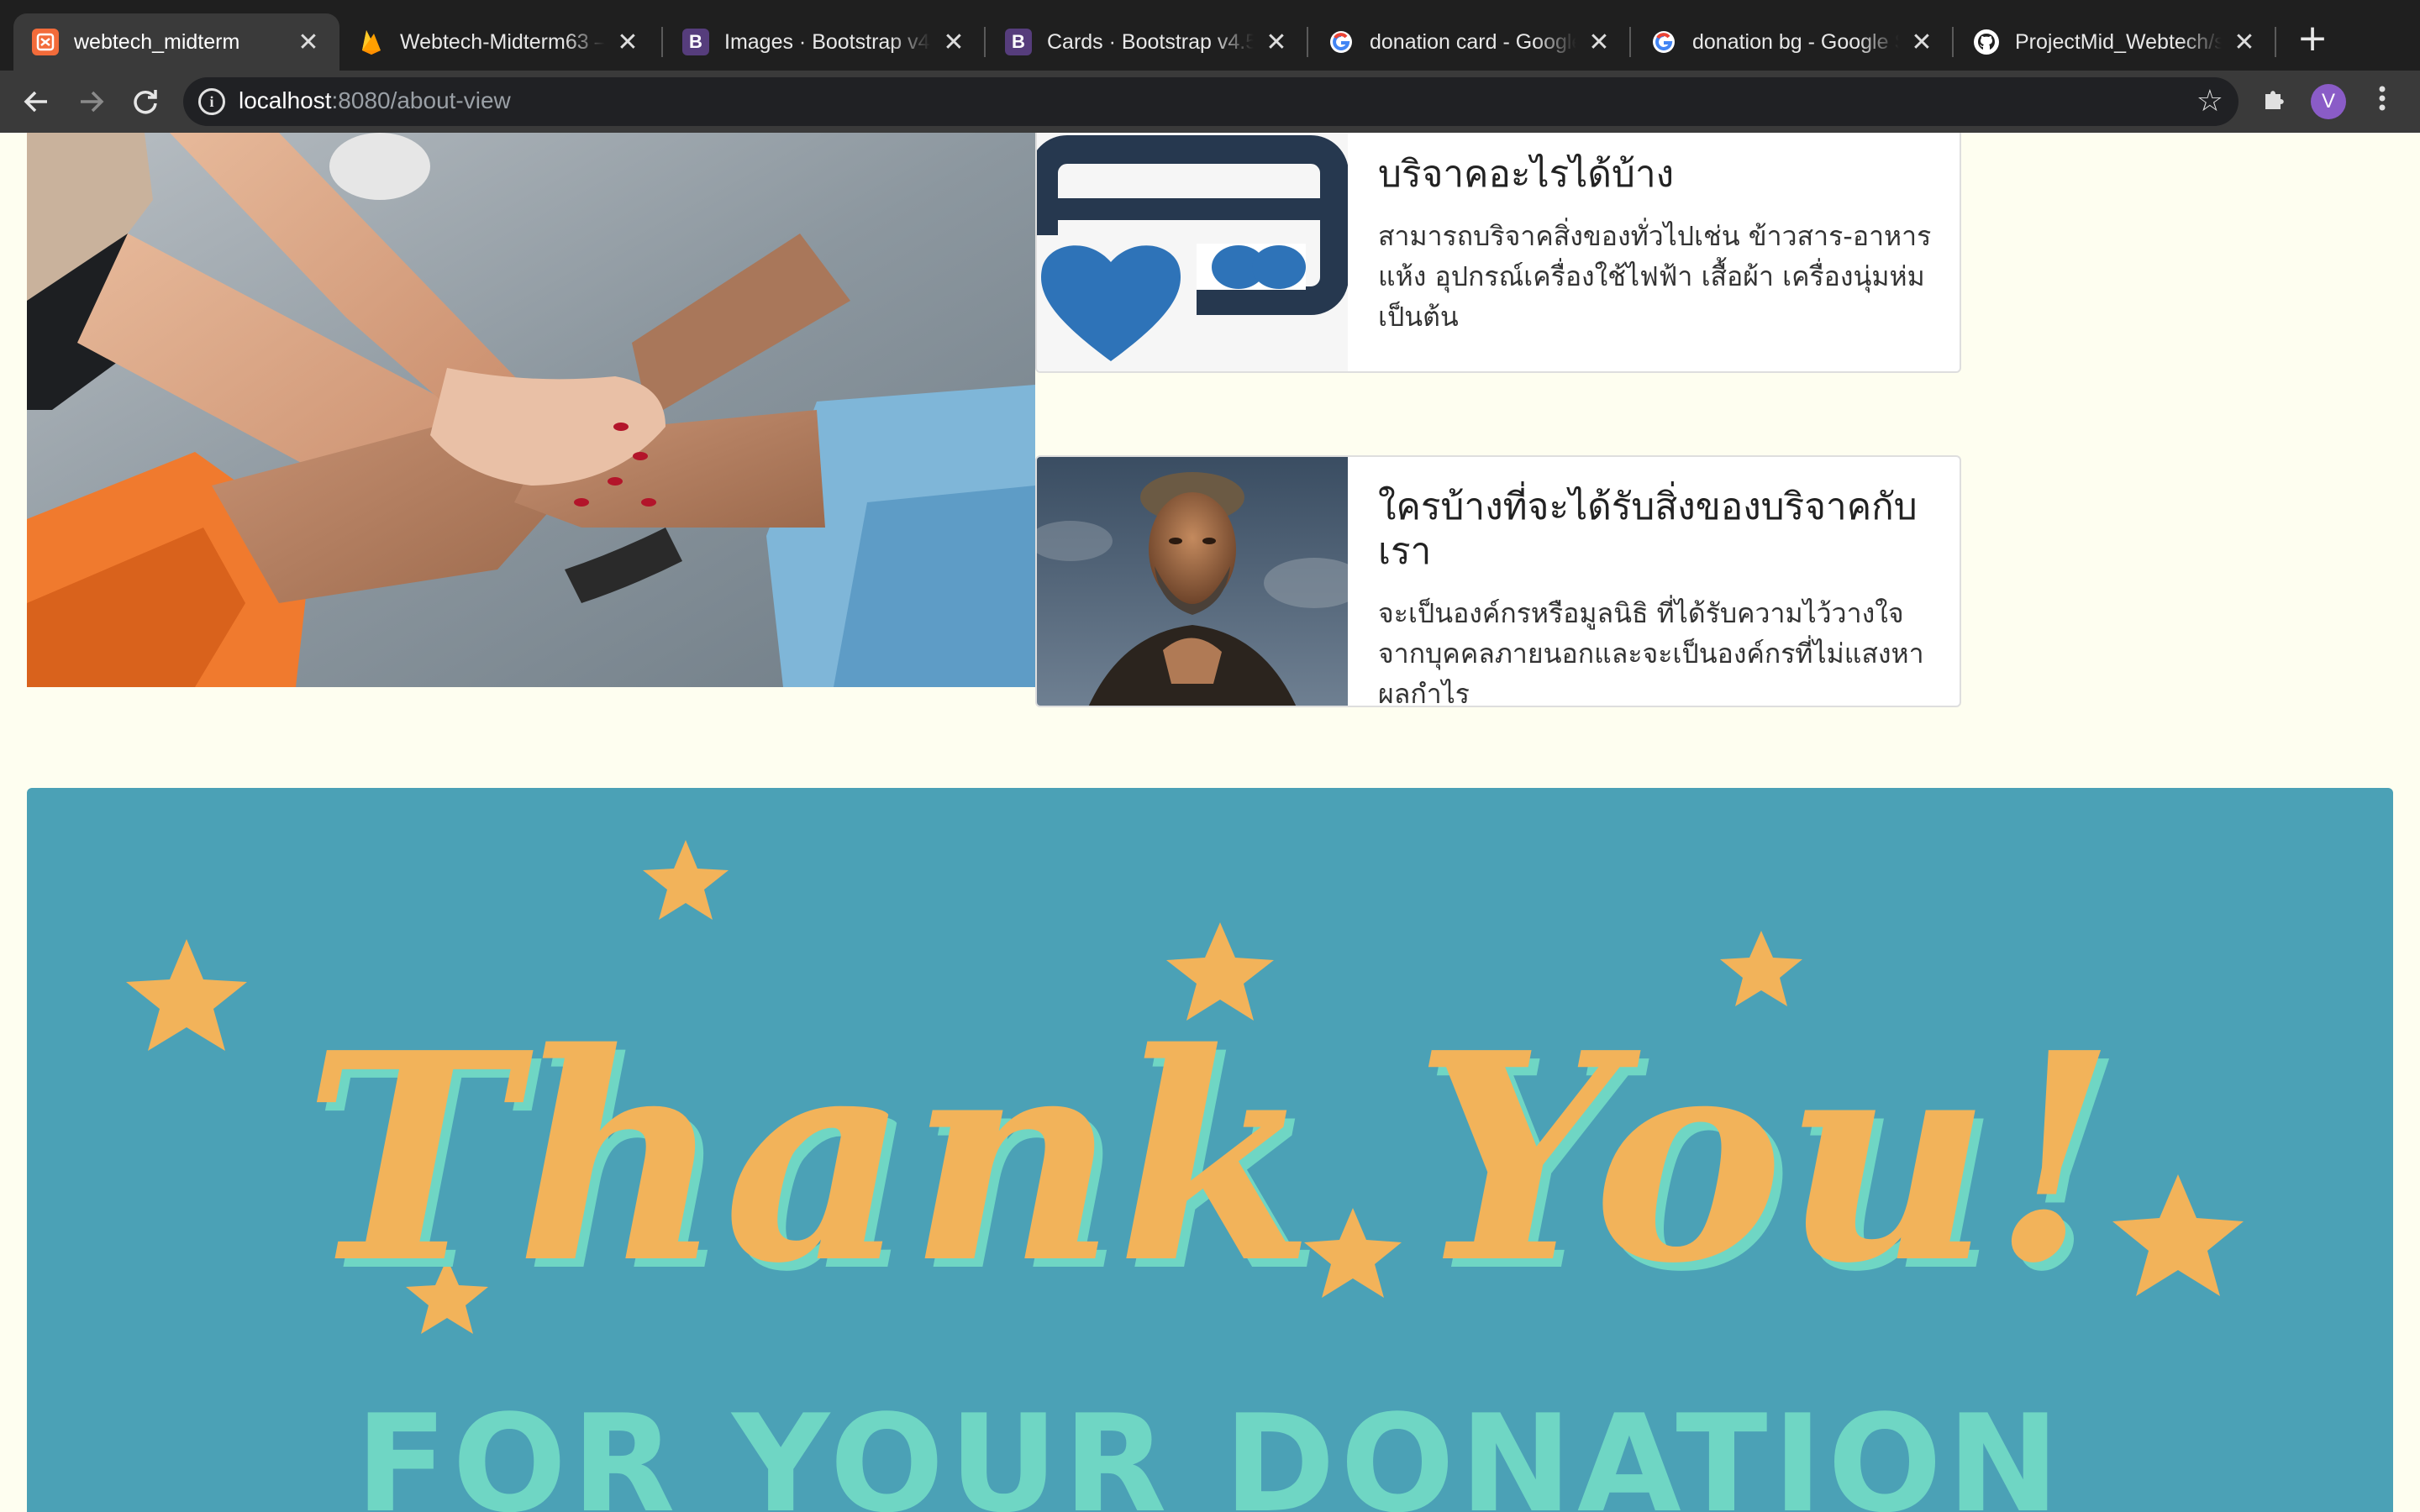  What do you see at coordinates (1527, 174) in the screenshot?
I see `card-title: บริจาคอะไรได้บ้าง` at bounding box center [1527, 174].